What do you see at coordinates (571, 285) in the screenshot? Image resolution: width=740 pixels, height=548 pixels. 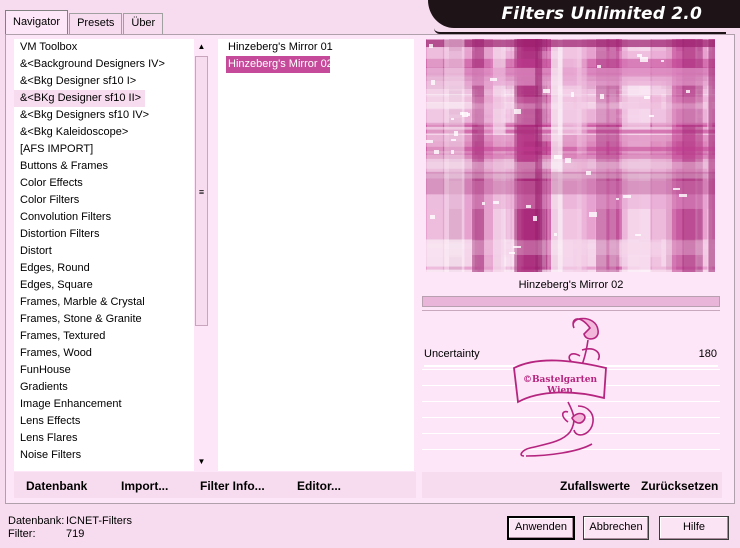 I see `preview-caption: Hinzeberg's Mirror 02` at bounding box center [571, 285].